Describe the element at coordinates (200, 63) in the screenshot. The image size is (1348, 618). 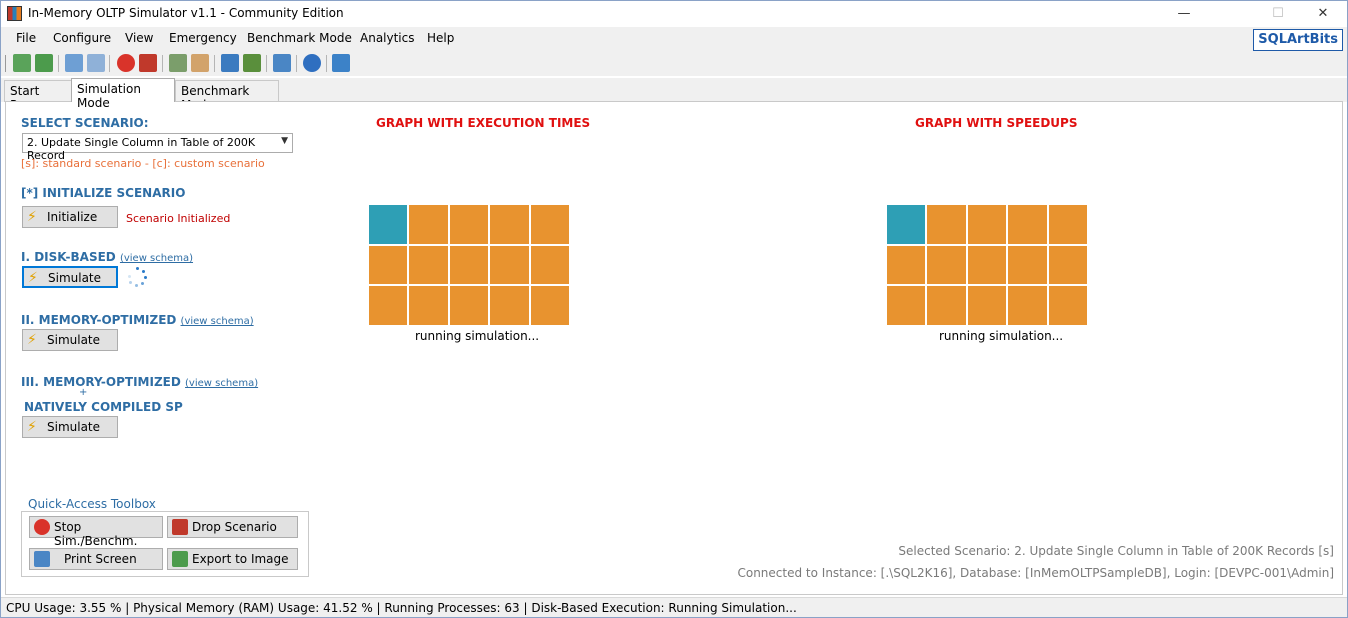
I see `report-icon` at that location.